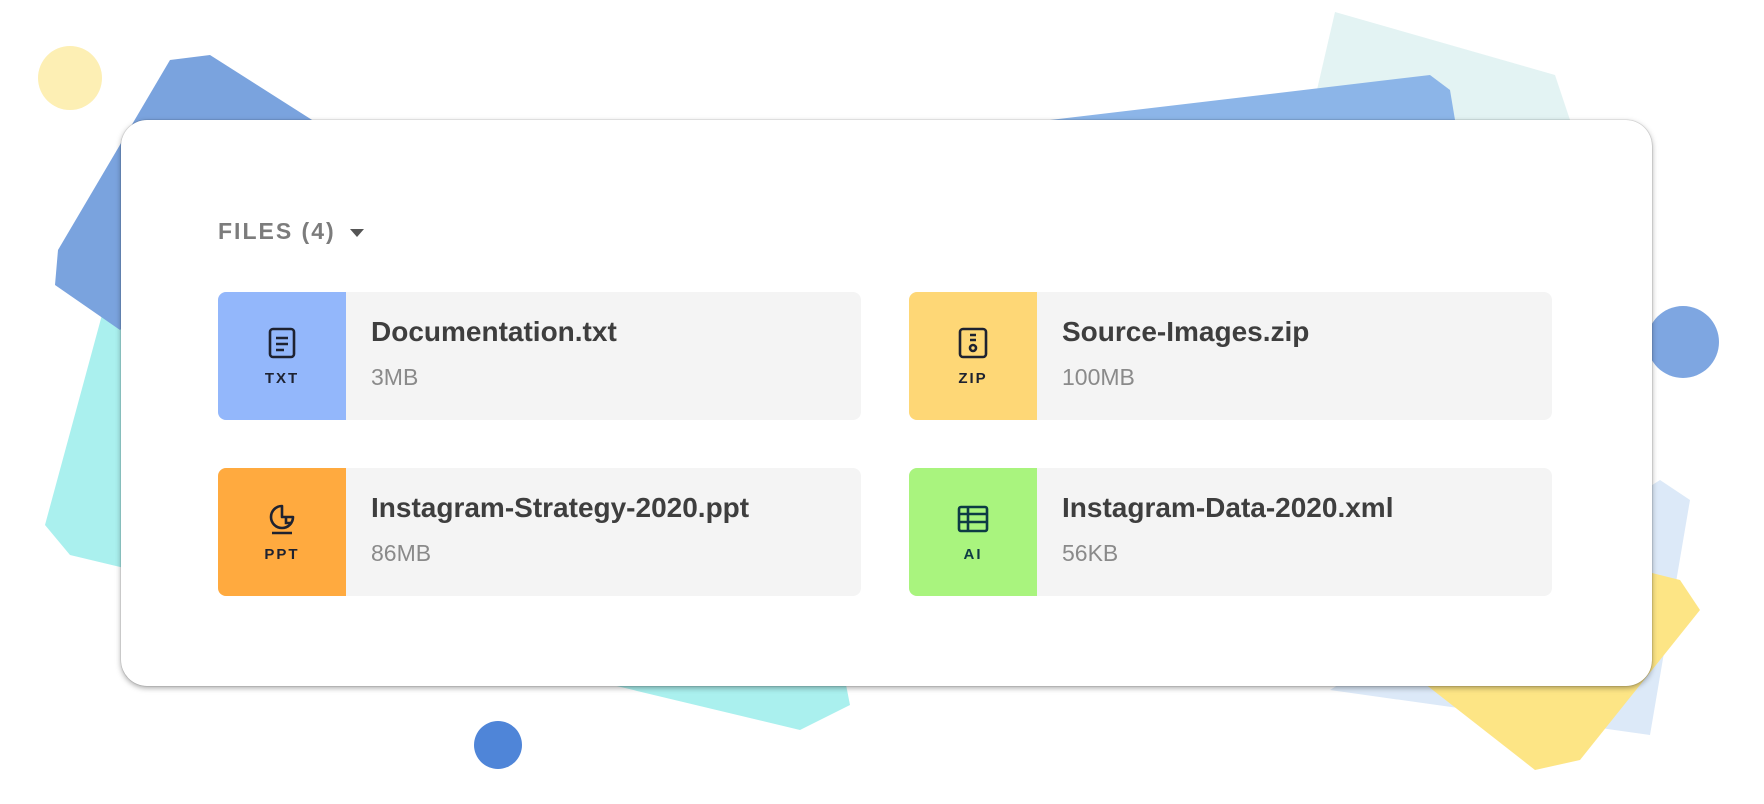 This screenshot has width=1764, height=804. Describe the element at coordinates (1228, 507) in the screenshot. I see `file-name: Instagram-Data-2020.xml` at that location.